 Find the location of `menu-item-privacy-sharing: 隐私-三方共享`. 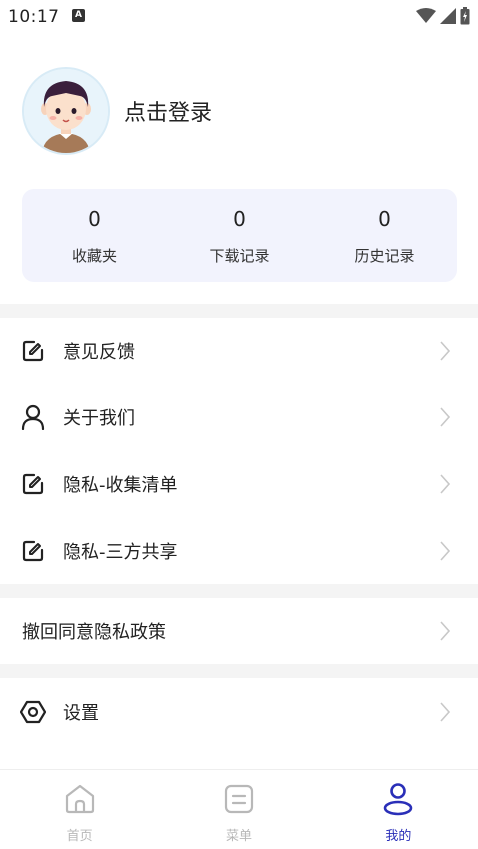

menu-item-privacy-sharing: 隐私-三方共享 is located at coordinates (239, 551).